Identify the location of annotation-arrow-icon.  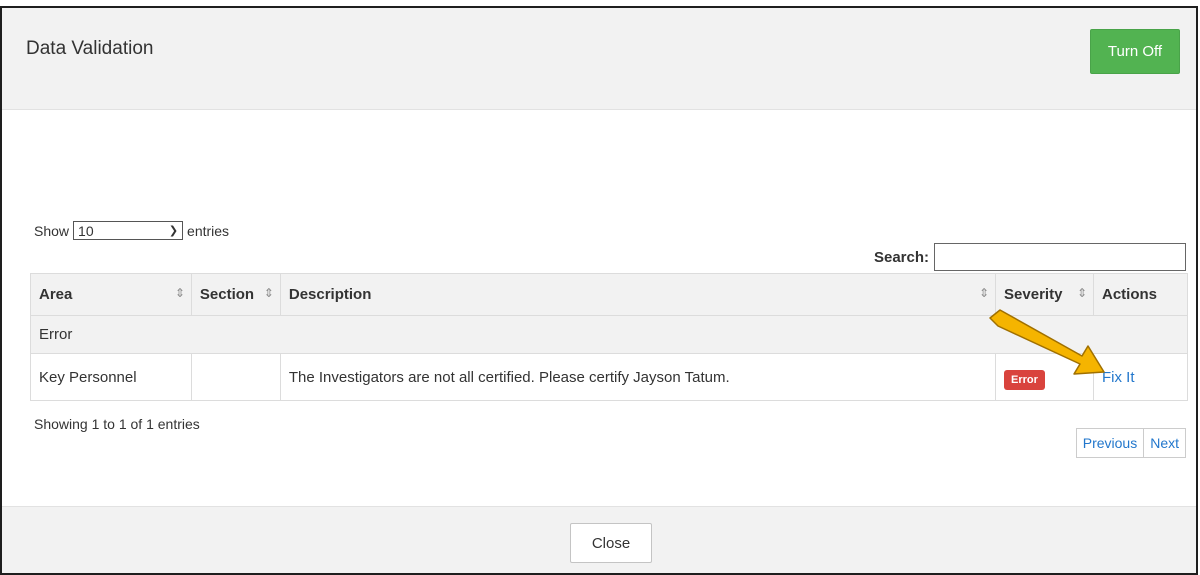
(1047, 342).